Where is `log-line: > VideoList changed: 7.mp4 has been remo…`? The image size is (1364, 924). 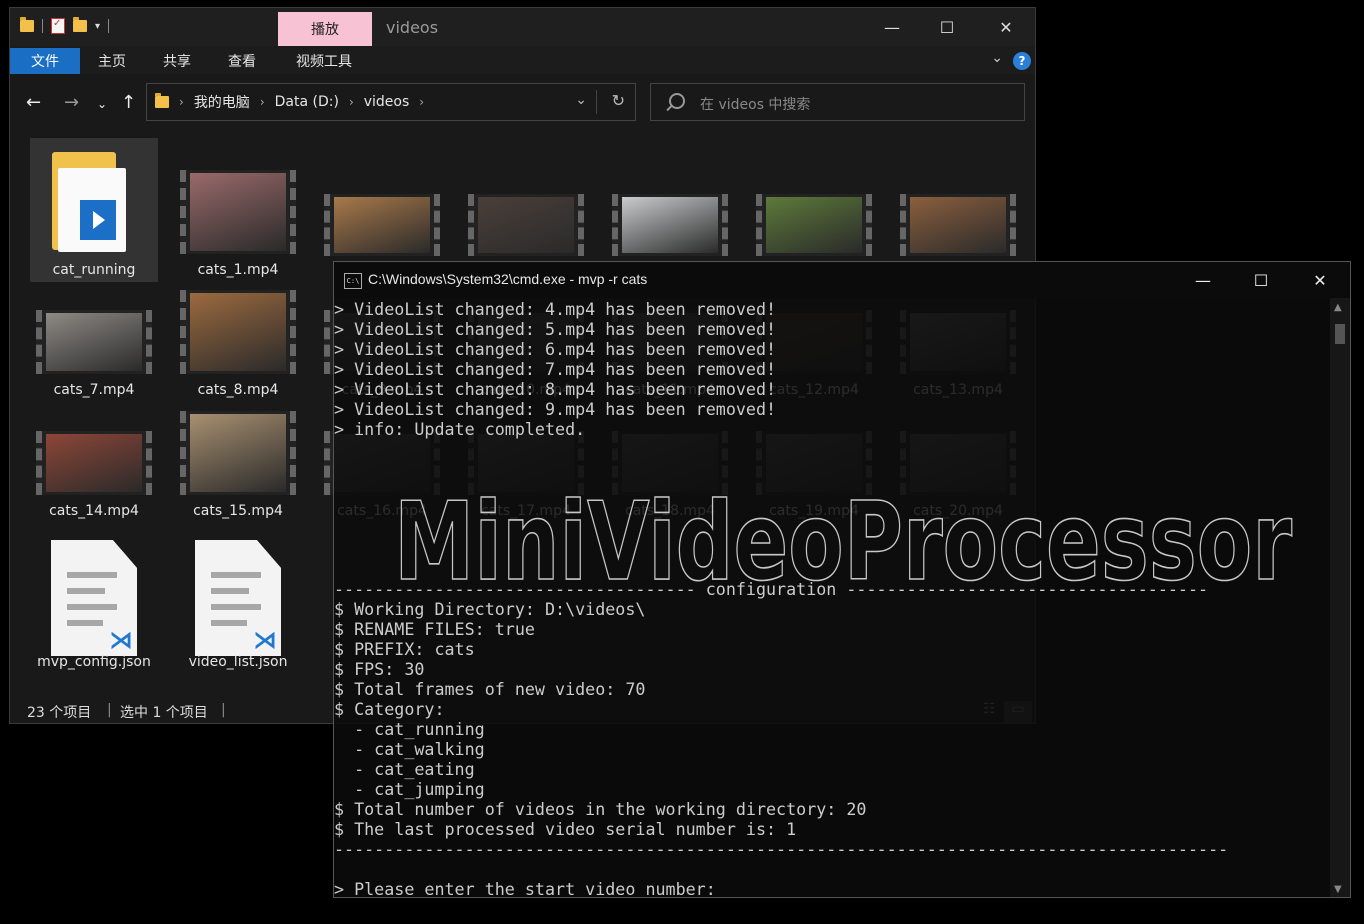 log-line: > VideoList changed: 7.mp4 has been remo… is located at coordinates (555, 369).